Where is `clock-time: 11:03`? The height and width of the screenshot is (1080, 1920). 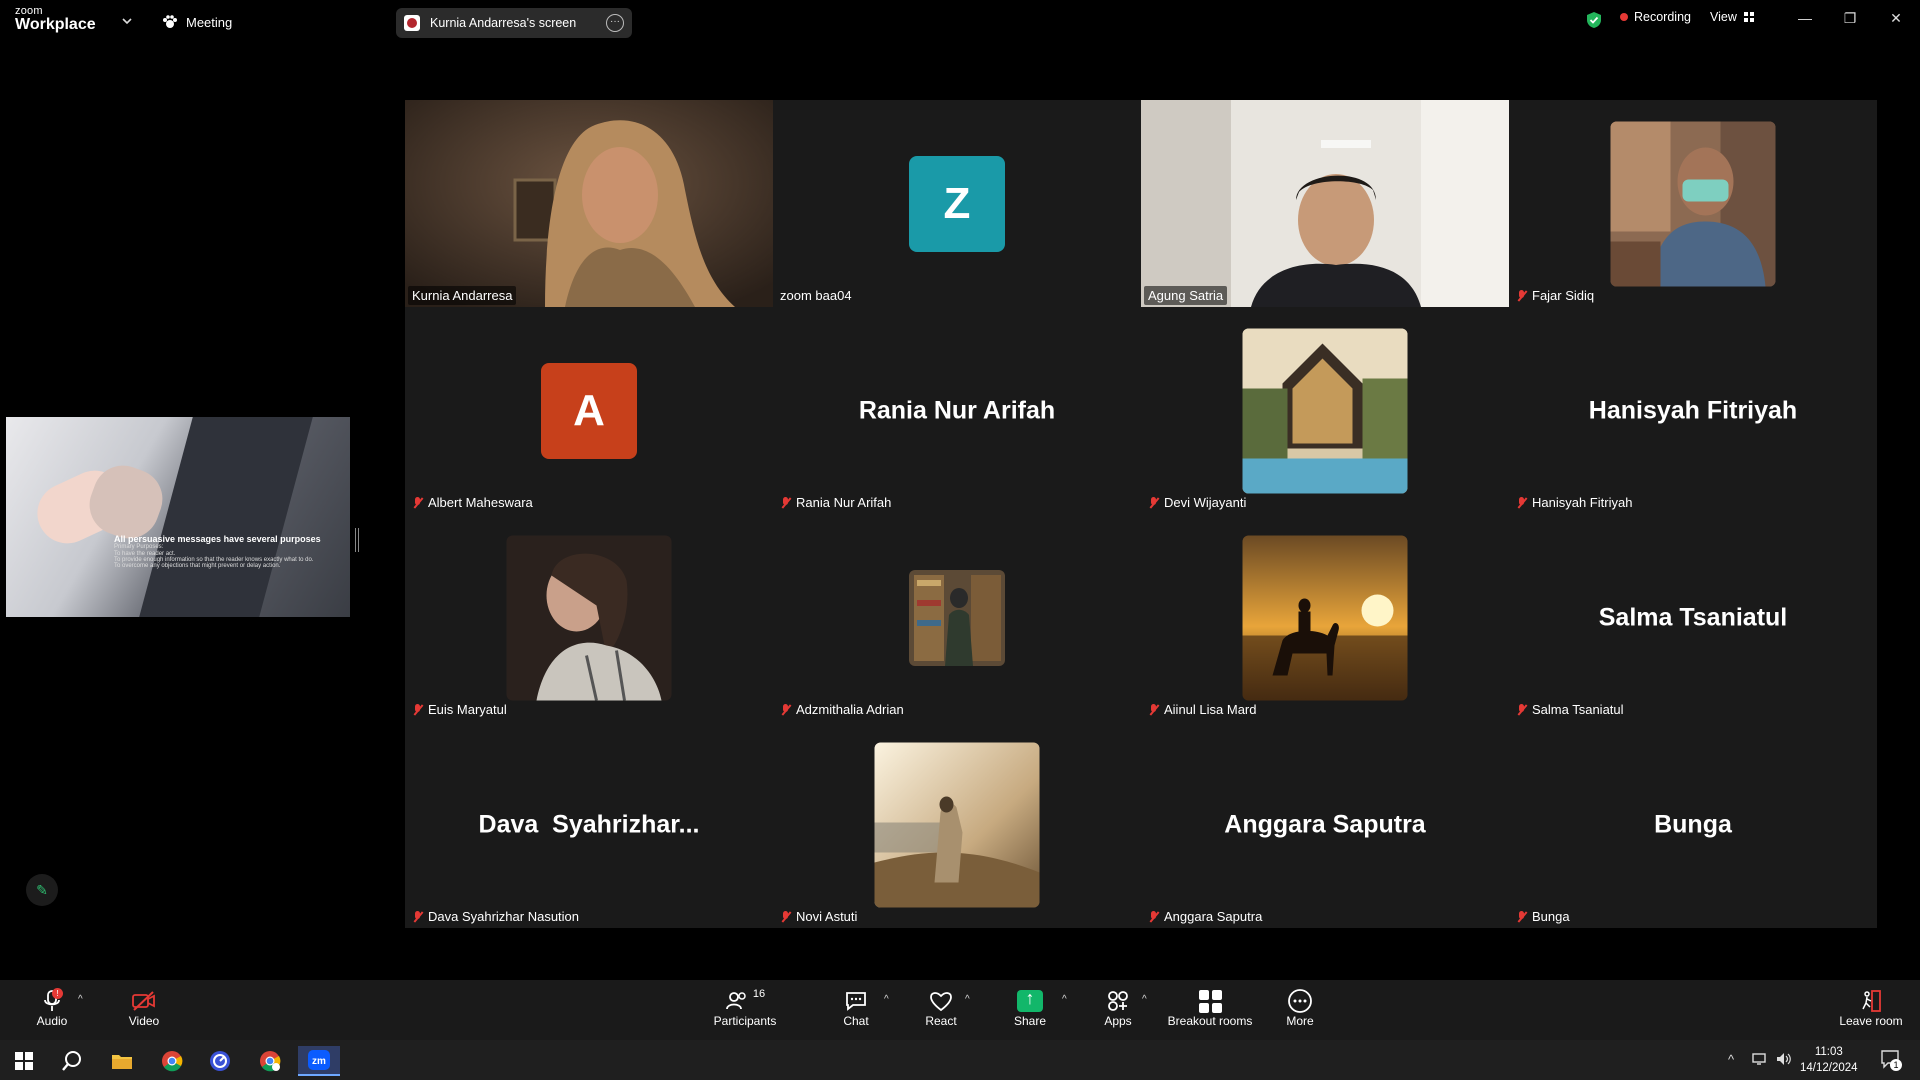
clock-time: 11:03 is located at coordinates (1828, 1052).